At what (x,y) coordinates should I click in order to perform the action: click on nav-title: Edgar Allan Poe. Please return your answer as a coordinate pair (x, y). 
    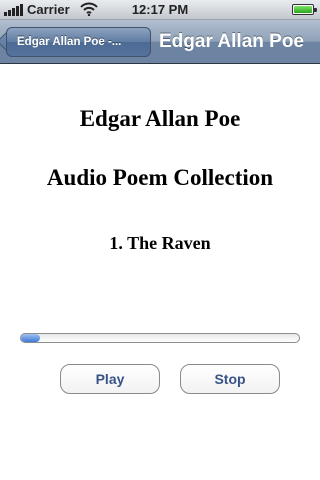
    Looking at the image, I should click on (231, 41).